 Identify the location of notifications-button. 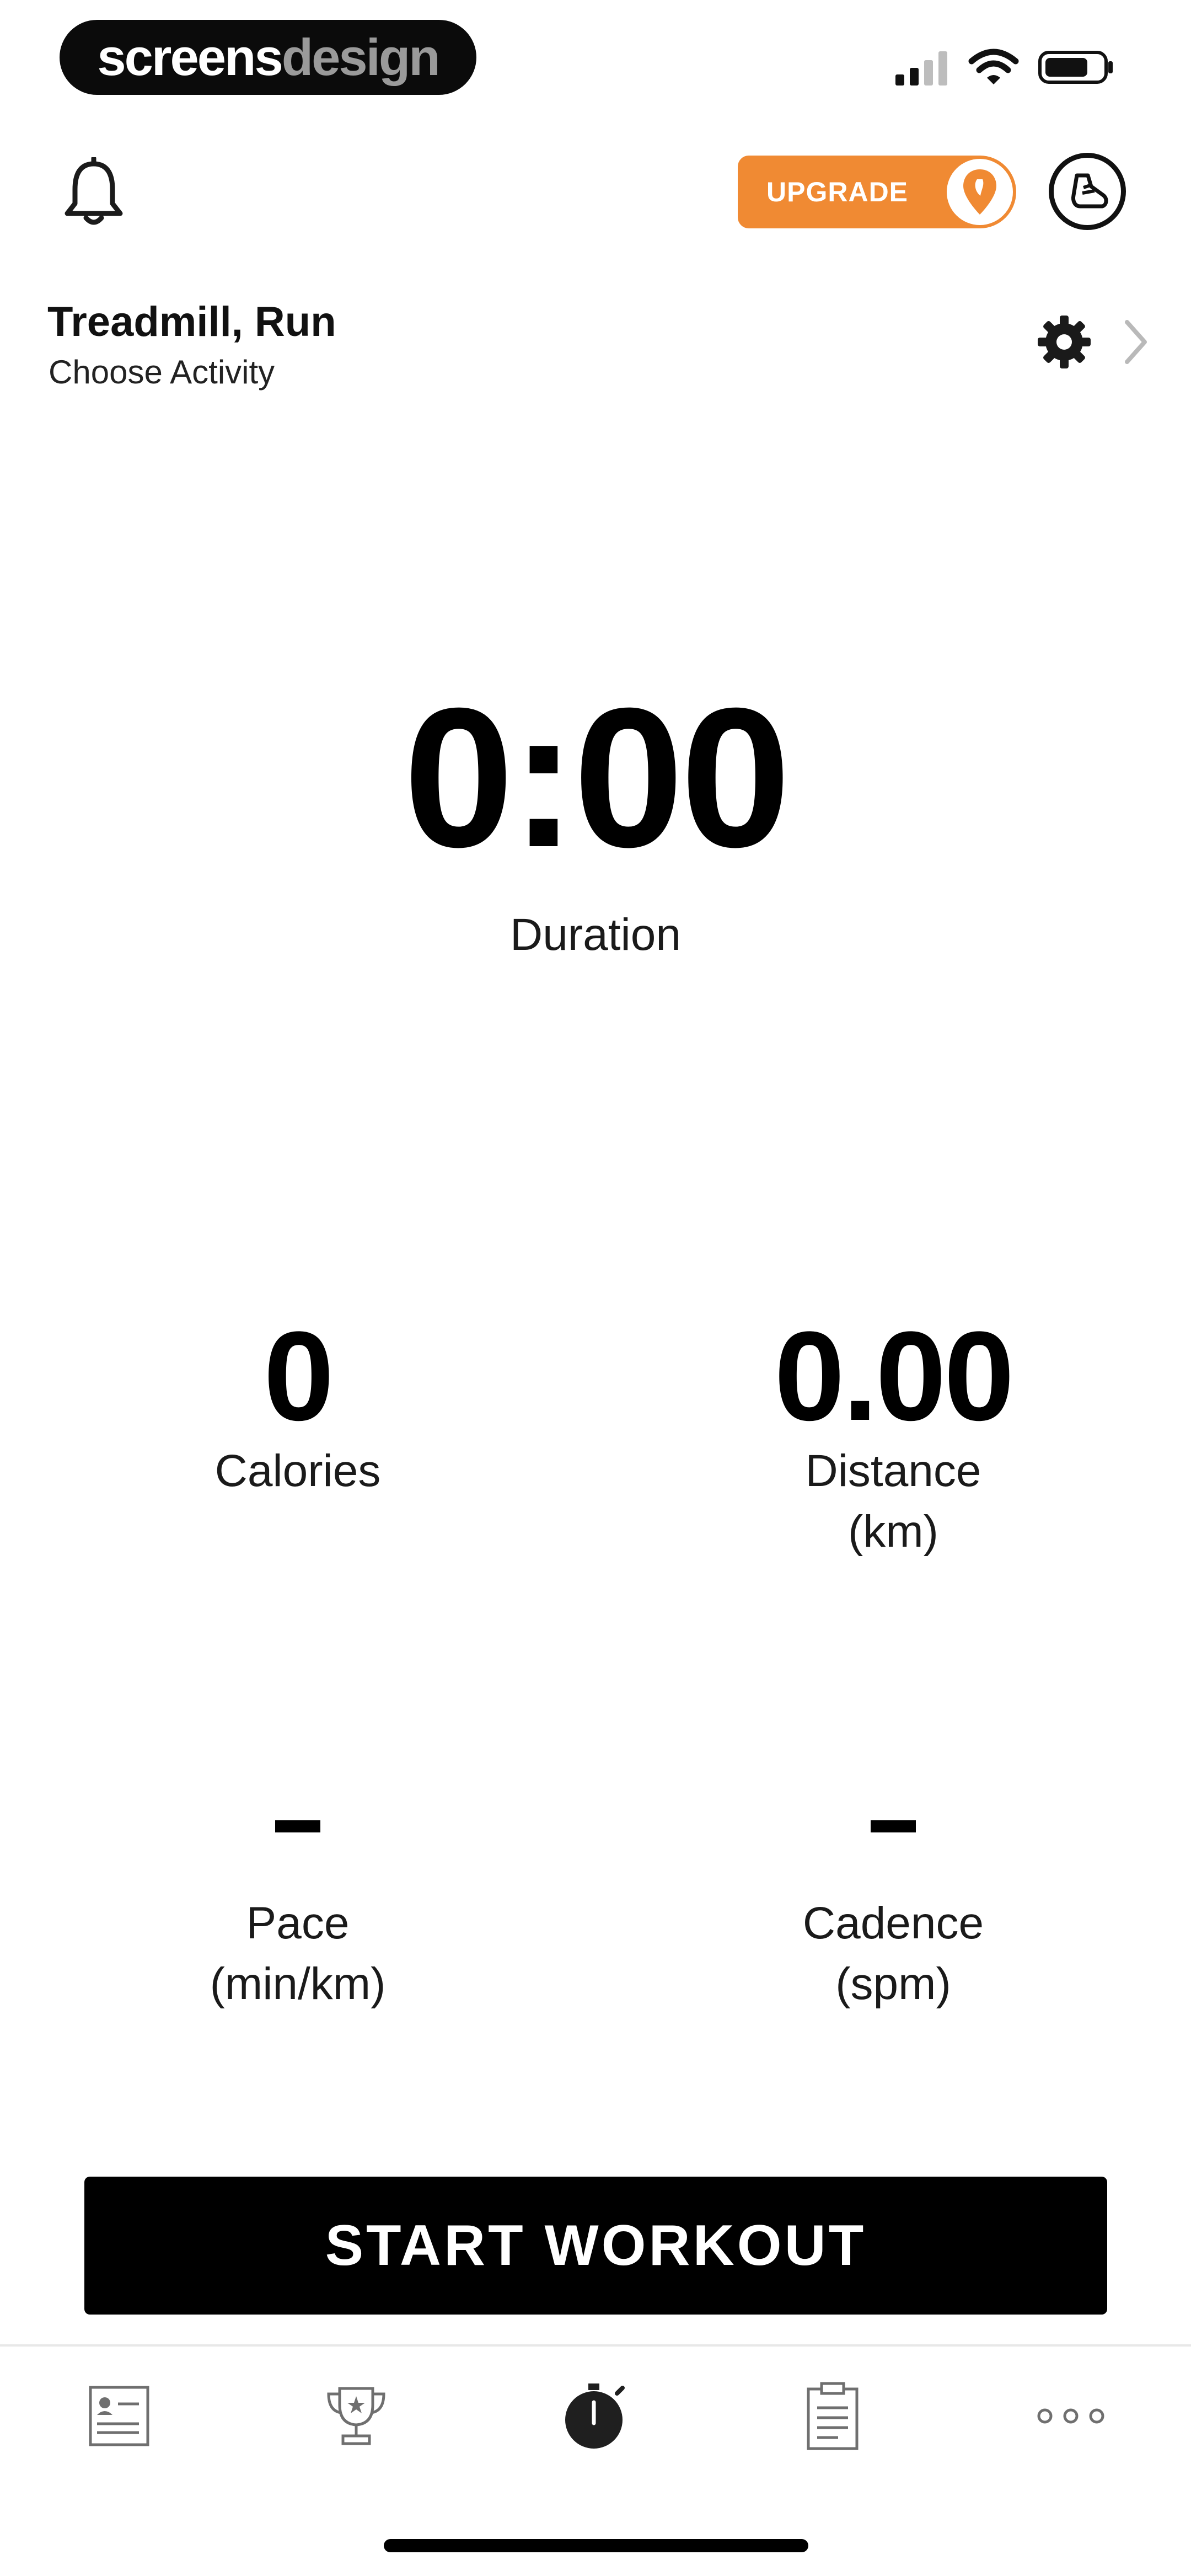
(94, 192).